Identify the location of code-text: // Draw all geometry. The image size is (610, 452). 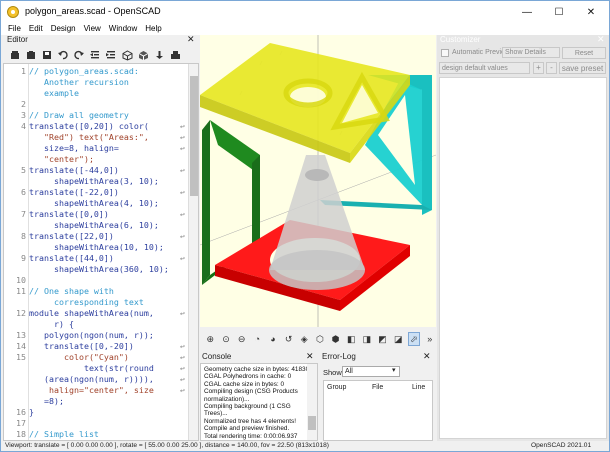
(79, 115).